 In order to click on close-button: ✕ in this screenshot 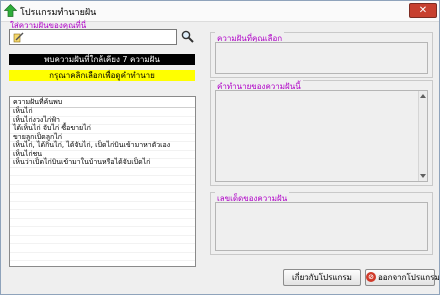, I will do `click(423, 10)`.